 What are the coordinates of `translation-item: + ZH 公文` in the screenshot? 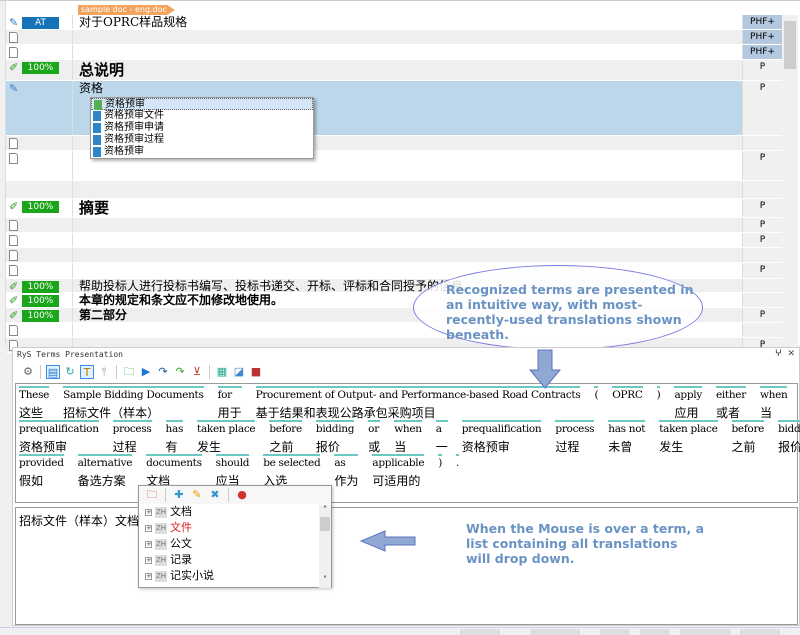 It's located at (235, 544).